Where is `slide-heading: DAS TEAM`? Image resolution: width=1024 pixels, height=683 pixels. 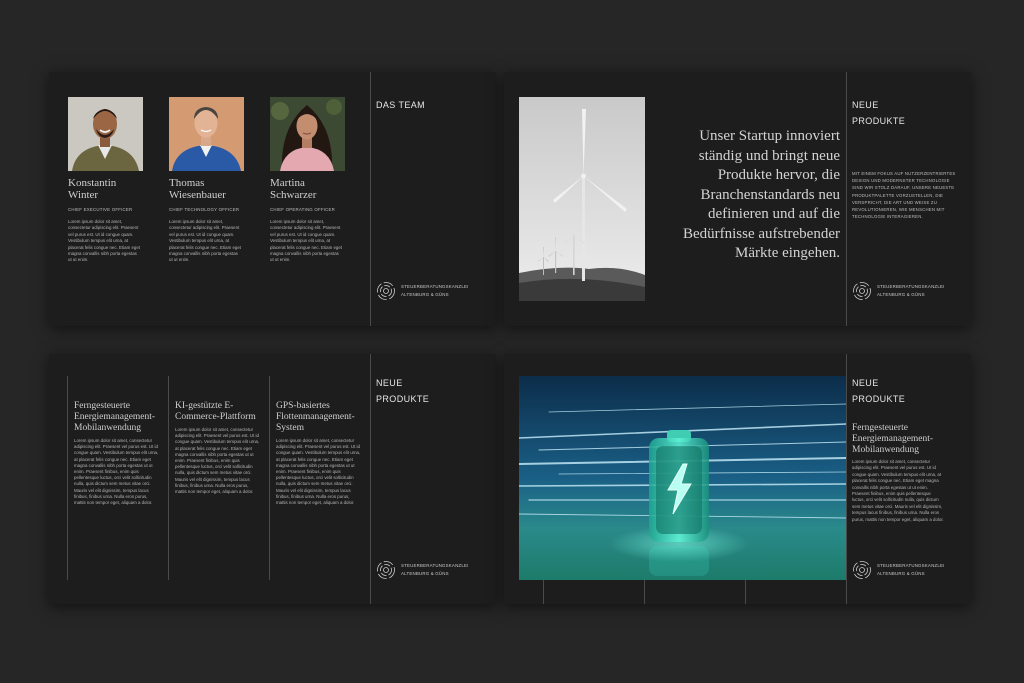 slide-heading: DAS TEAM is located at coordinates (401, 105).